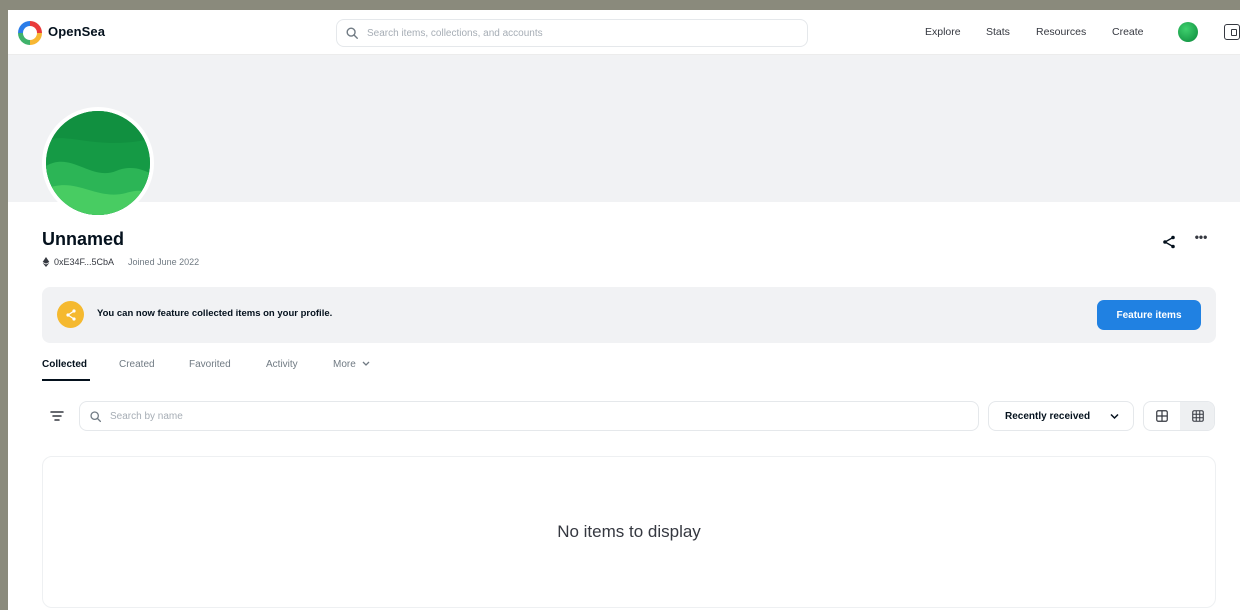 Image resolution: width=1240 pixels, height=610 pixels. I want to click on large-grid-button, so click(1162, 416).